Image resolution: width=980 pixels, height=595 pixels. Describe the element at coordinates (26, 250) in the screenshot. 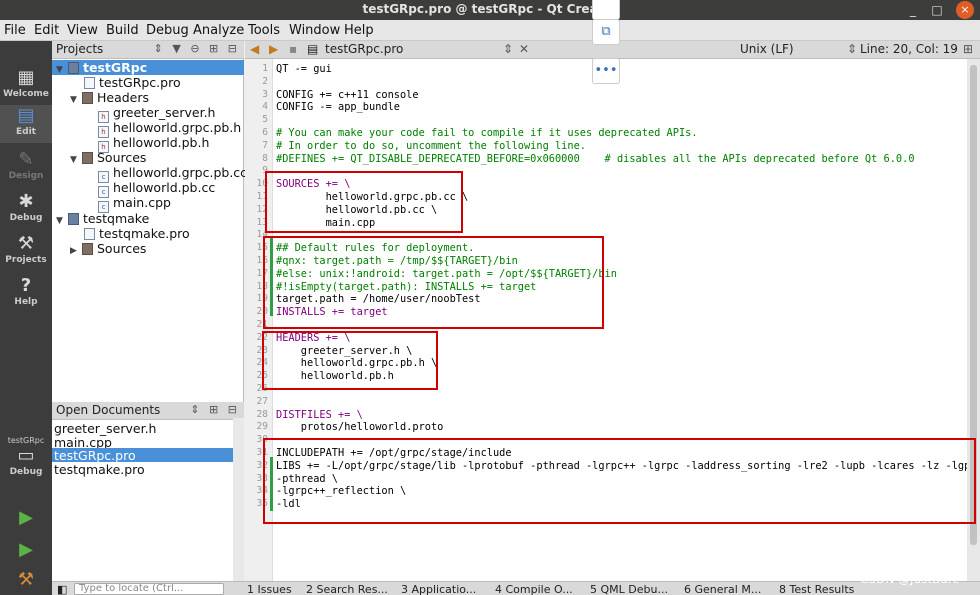

I see `mode-projects: ⚒ Projects` at that location.